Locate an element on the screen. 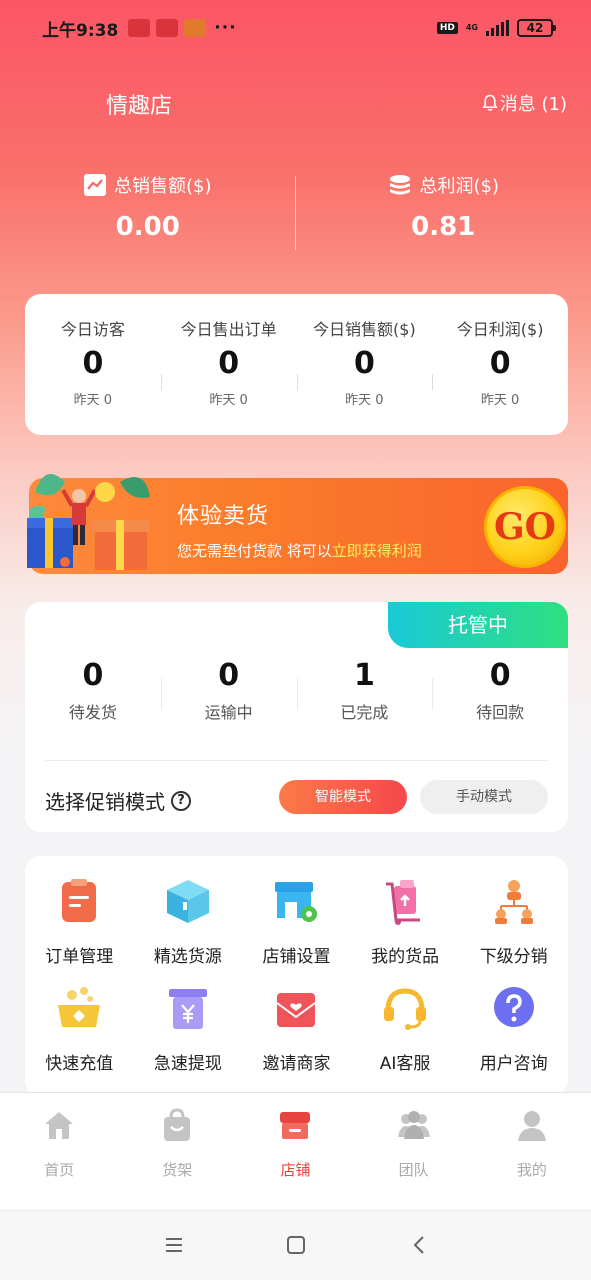  shop-name: 情趣店 is located at coordinates (139, 106).